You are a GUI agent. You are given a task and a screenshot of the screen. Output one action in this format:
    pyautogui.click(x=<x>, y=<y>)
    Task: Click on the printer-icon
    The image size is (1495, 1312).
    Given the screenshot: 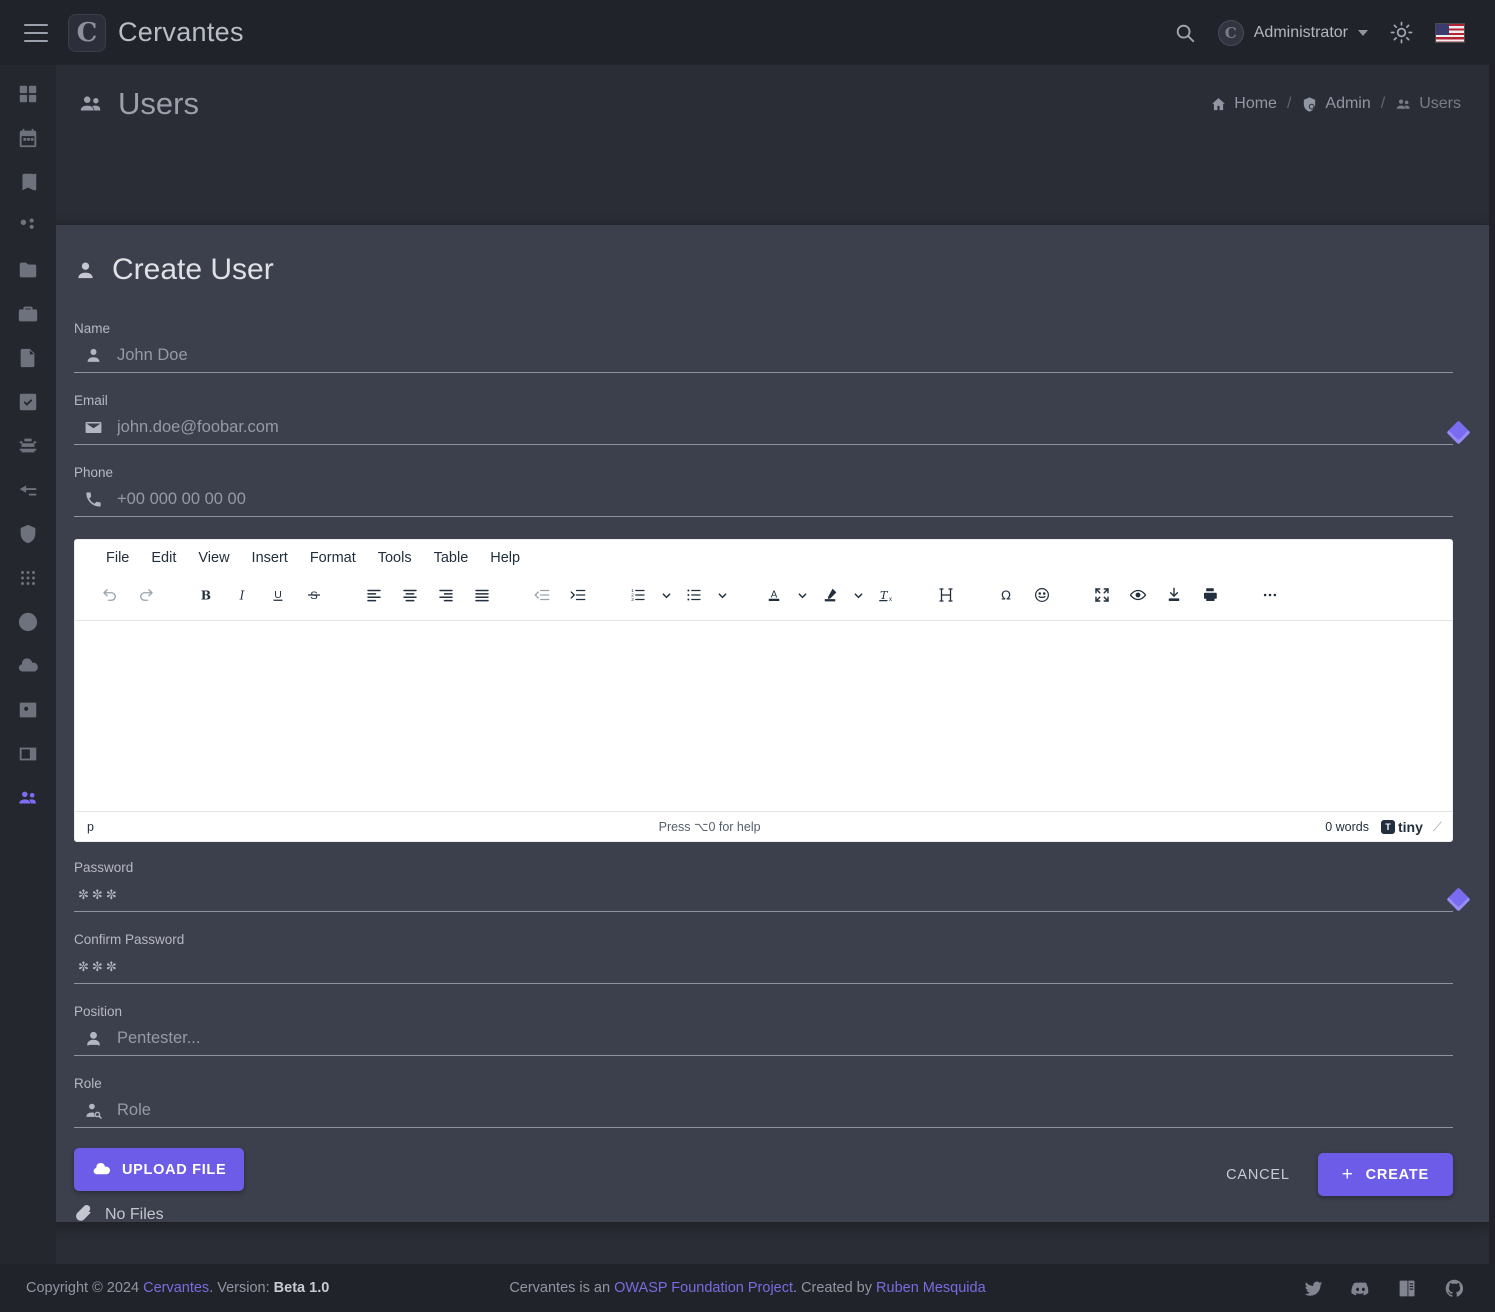 What is the action you would take?
    pyautogui.click(x=1210, y=595)
    